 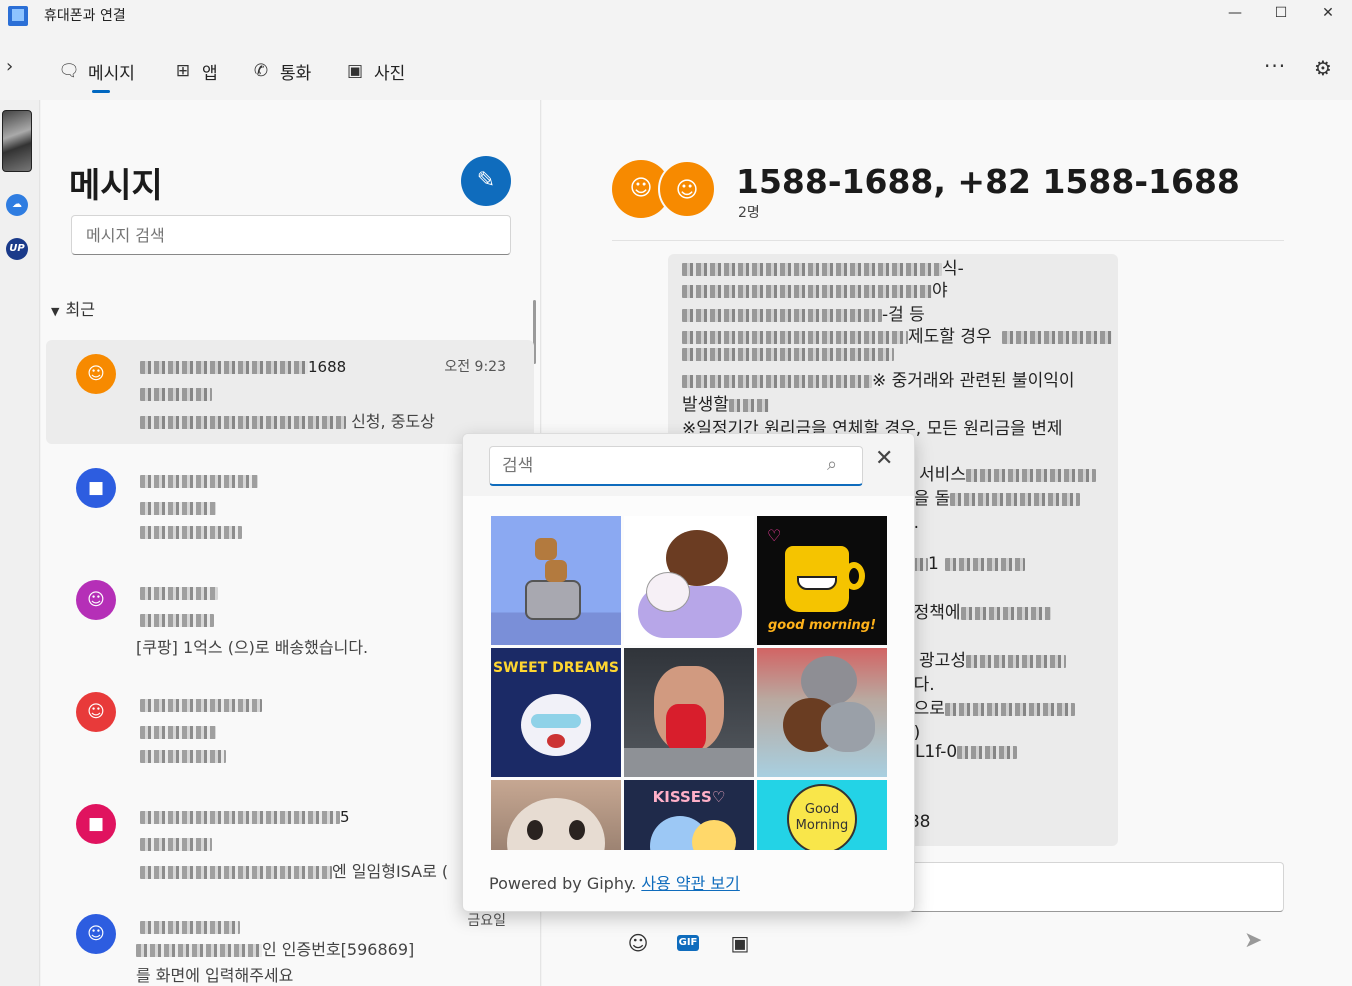 I want to click on coffee-cup-gif: ♡ good morning!, so click(x=822, y=580).